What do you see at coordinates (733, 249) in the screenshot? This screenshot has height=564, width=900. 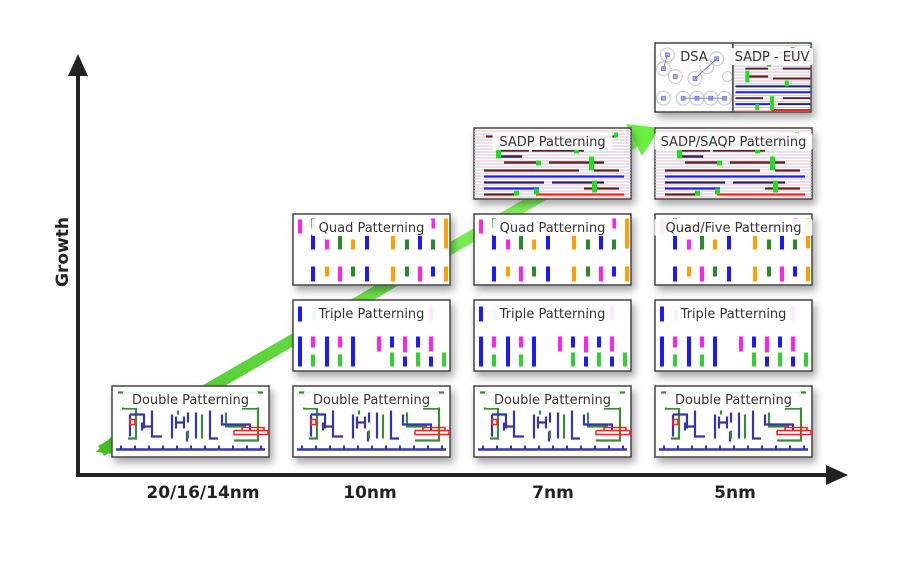 I see `quad-patterning-box: Quad/Five Patterning` at bounding box center [733, 249].